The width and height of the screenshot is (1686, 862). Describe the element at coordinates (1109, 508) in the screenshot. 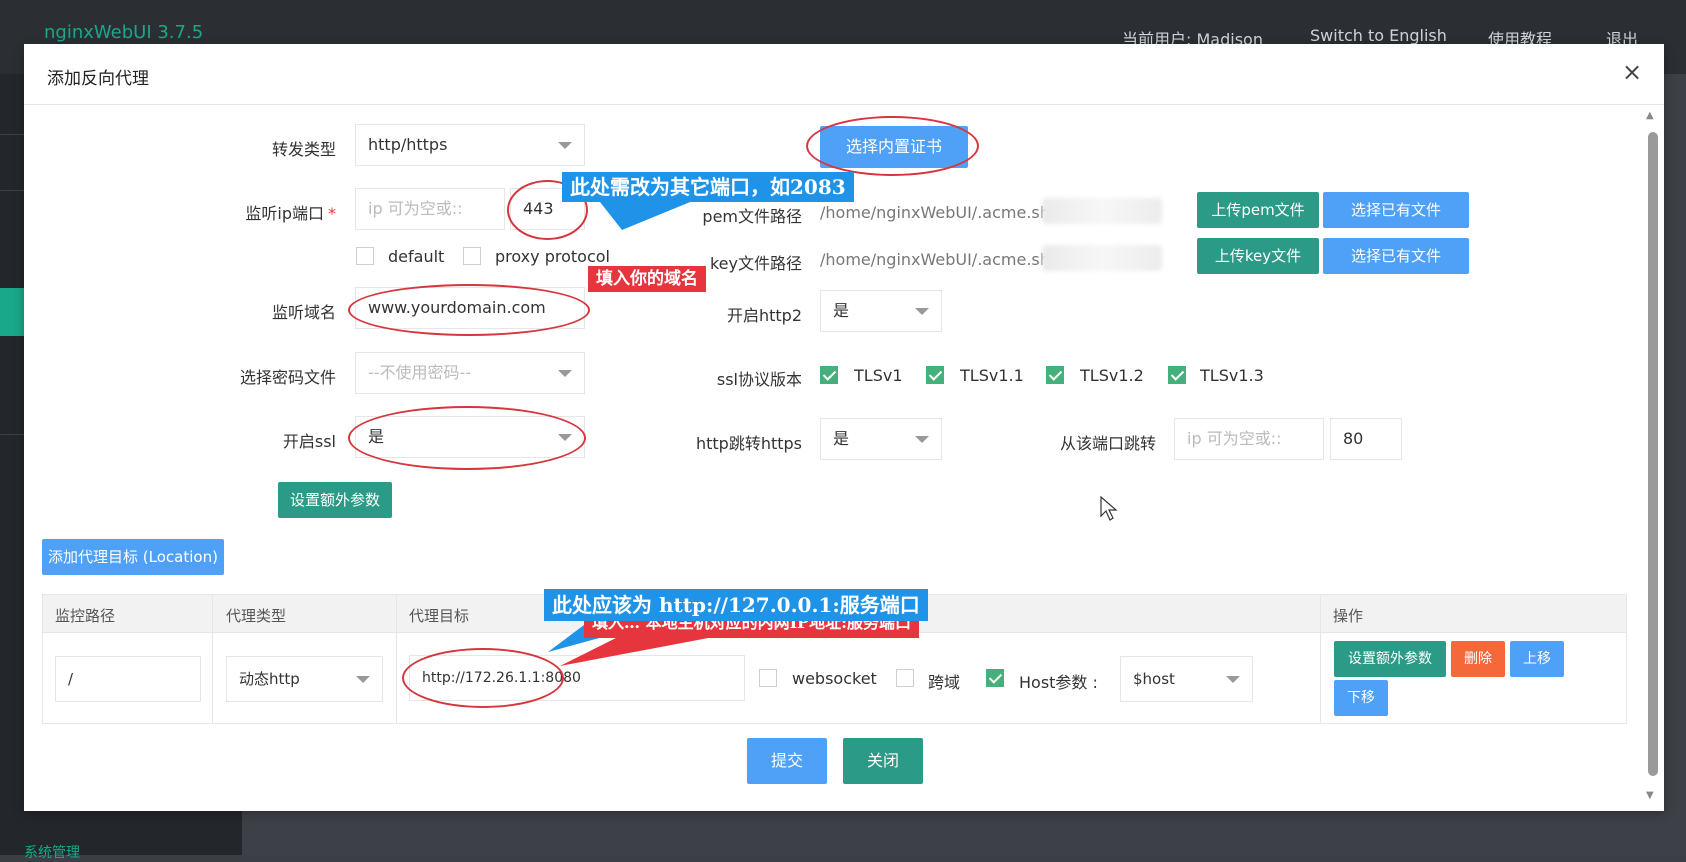

I see `mouse-cursor-icon` at that location.